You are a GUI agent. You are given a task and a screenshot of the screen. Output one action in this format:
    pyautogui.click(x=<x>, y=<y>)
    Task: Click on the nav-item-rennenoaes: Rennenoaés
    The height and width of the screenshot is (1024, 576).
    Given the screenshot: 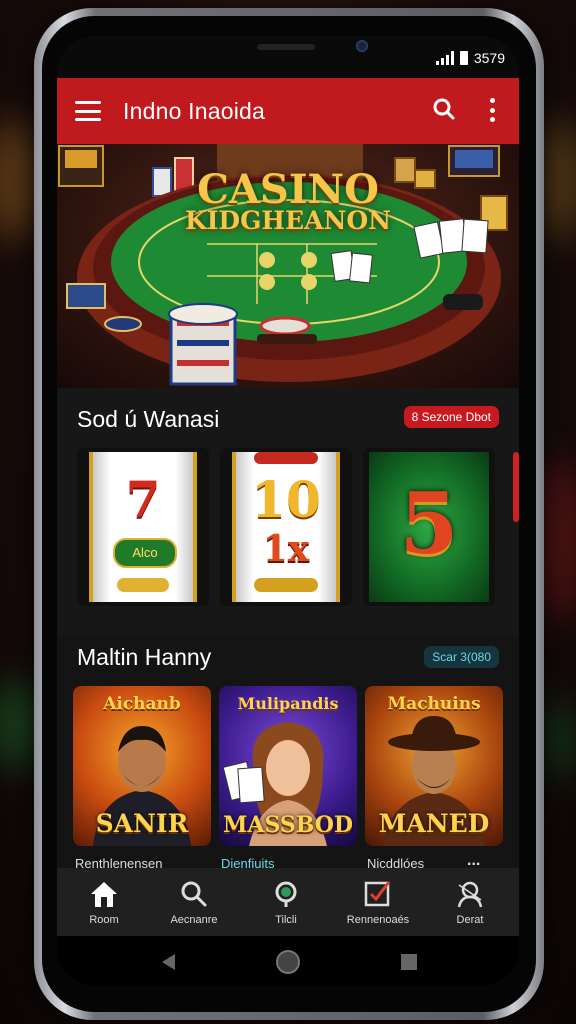 What is the action you would take?
    pyautogui.click(x=378, y=903)
    